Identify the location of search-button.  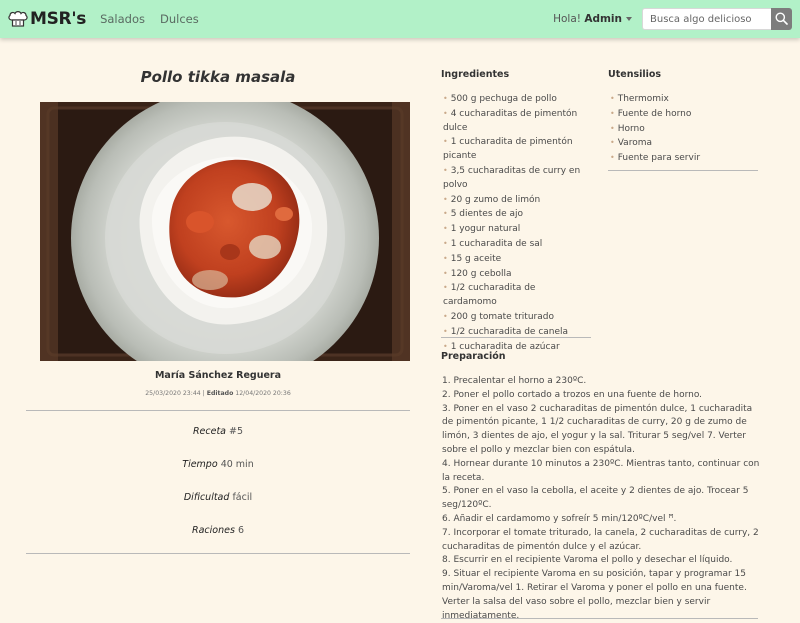
(781, 19).